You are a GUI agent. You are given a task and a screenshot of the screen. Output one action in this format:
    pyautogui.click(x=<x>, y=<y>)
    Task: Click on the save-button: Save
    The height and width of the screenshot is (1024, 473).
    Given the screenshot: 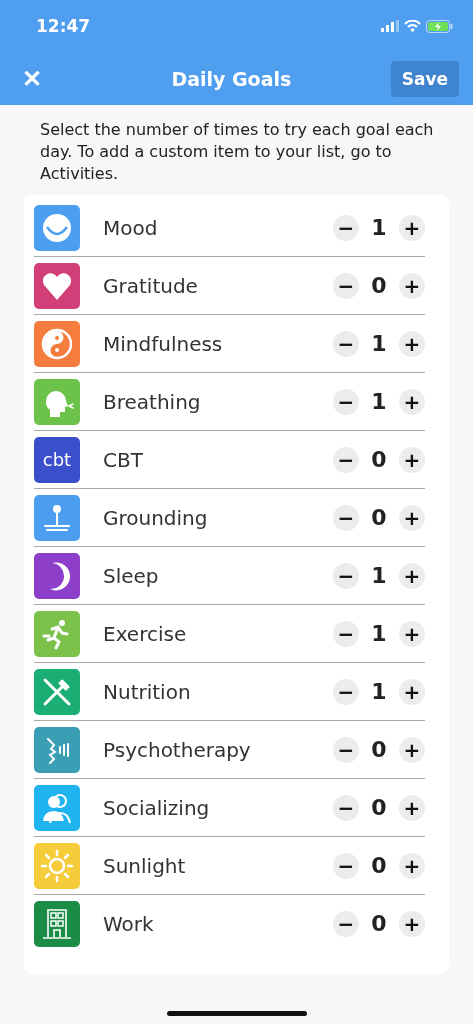 What is the action you would take?
    pyautogui.click(x=424, y=78)
    